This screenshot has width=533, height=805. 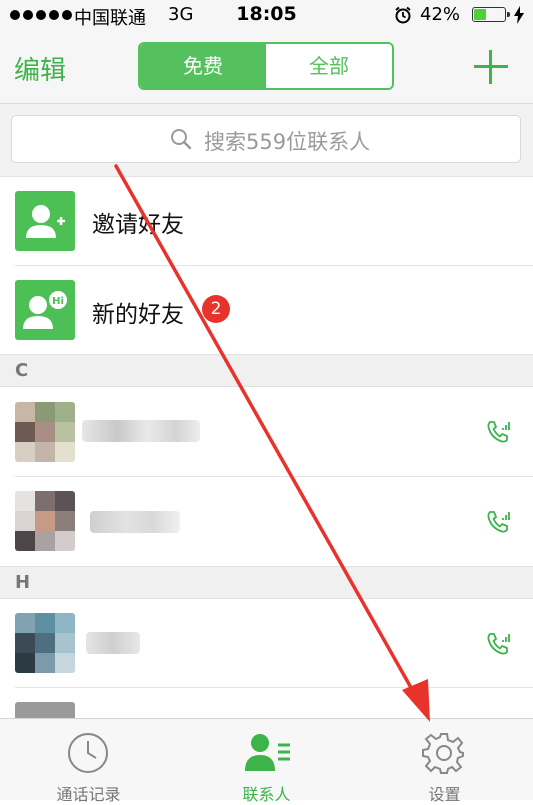 What do you see at coordinates (23, 582) in the screenshot?
I see `section-letter: H` at bounding box center [23, 582].